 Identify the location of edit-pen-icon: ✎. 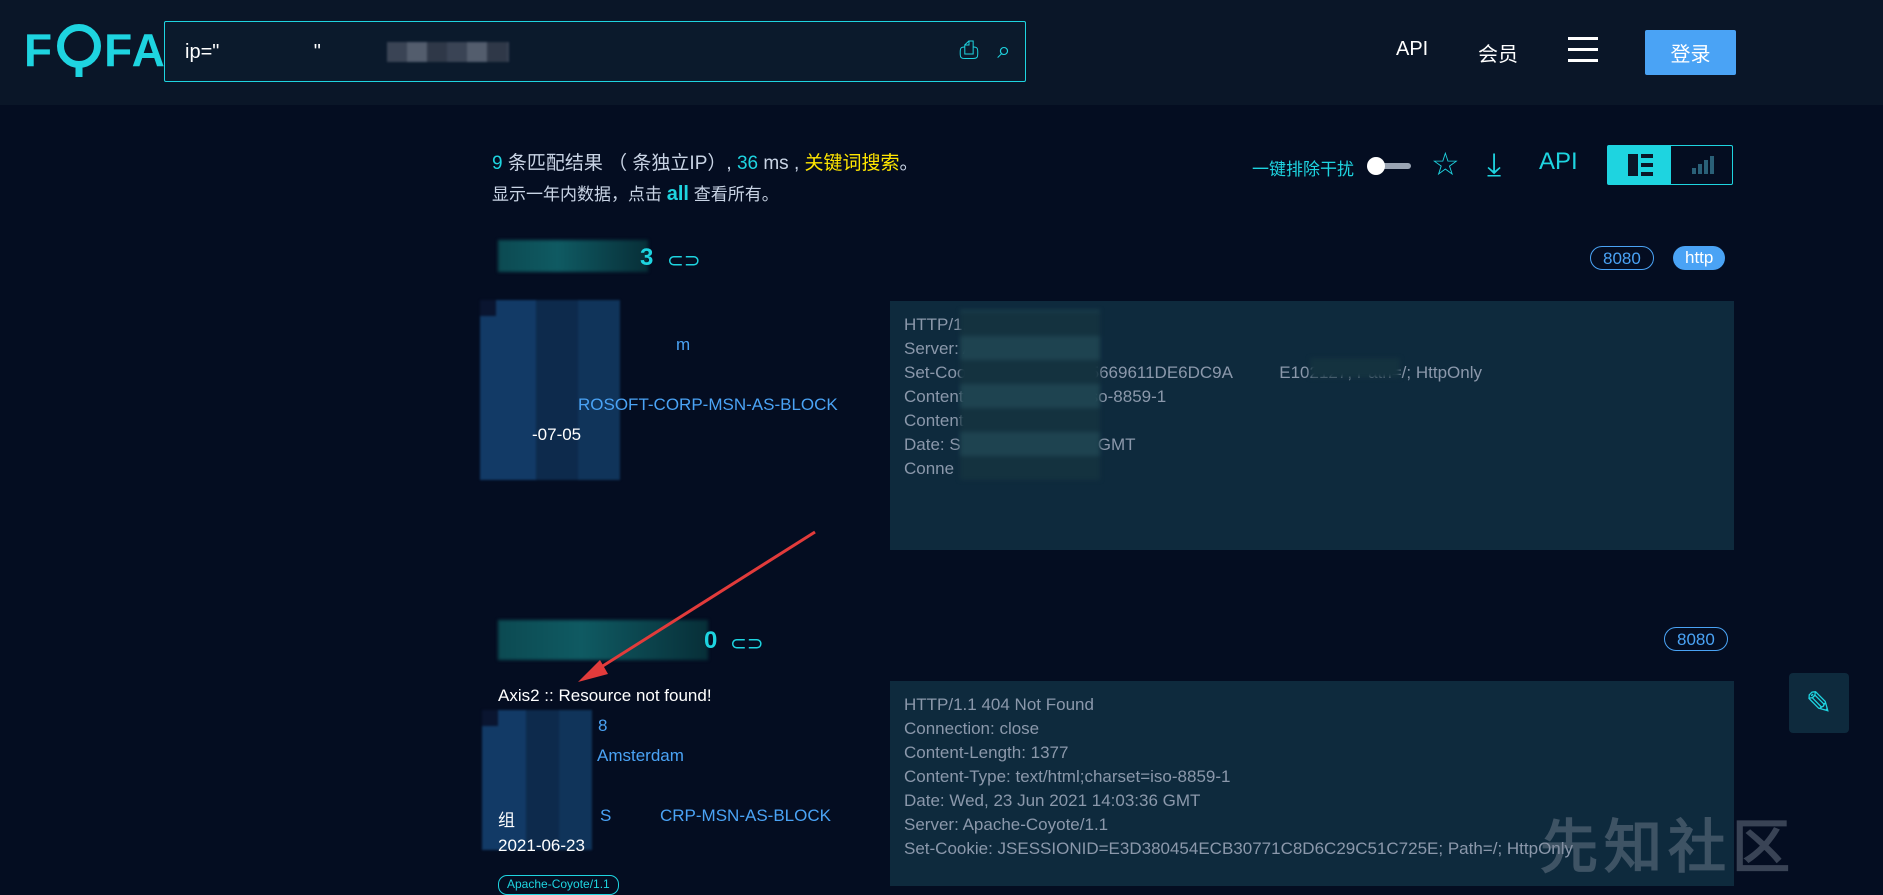
(1819, 703).